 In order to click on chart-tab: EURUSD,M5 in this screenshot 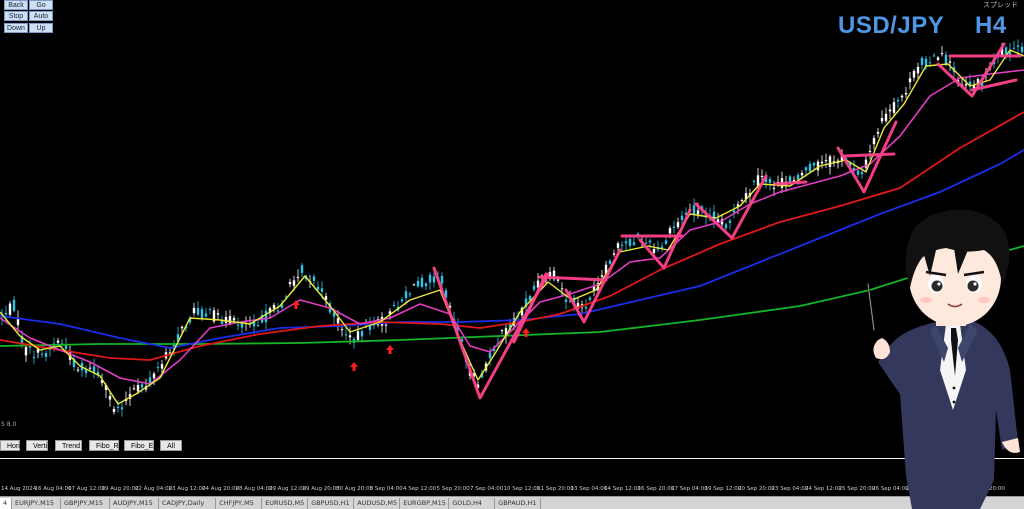, I will do `click(285, 503)`.